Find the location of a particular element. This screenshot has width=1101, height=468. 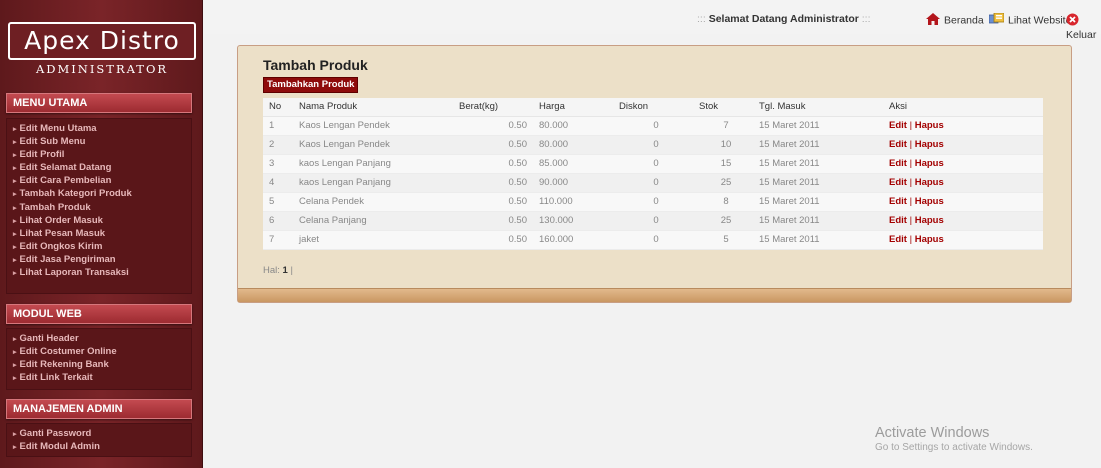

menu-utama-item-label: Lihat Order Masuk is located at coordinates (61, 220).